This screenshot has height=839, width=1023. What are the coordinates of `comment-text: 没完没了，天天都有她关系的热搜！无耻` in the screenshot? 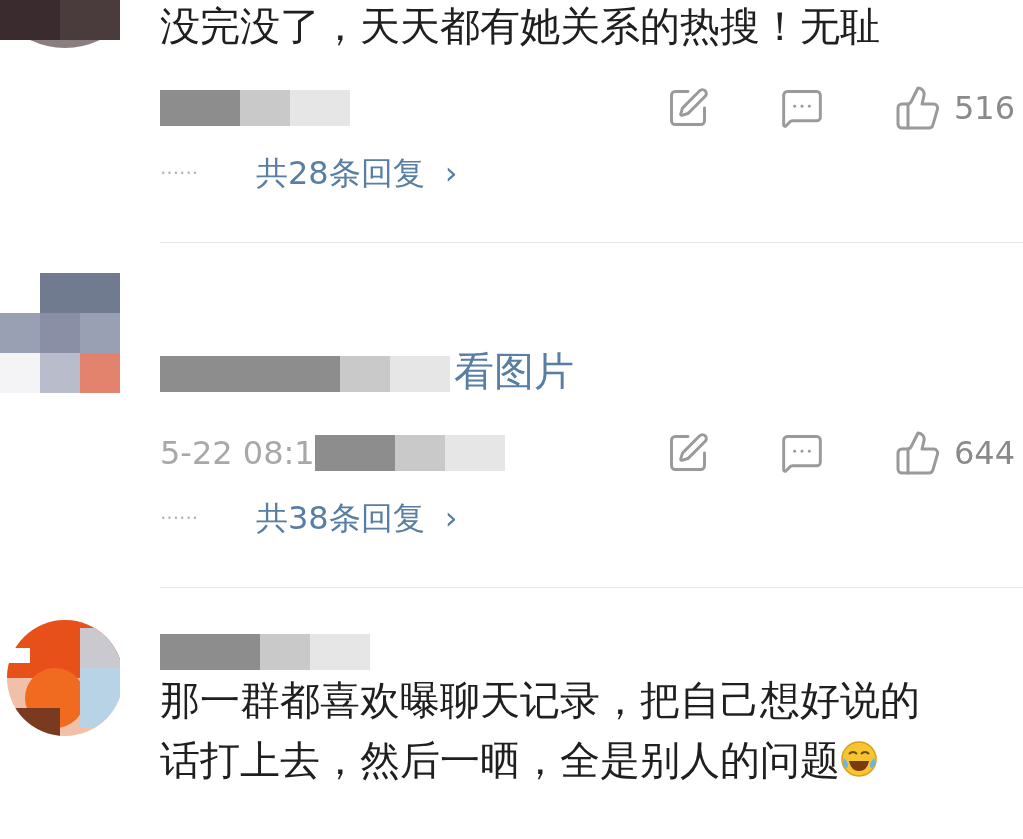 It's located at (520, 26).